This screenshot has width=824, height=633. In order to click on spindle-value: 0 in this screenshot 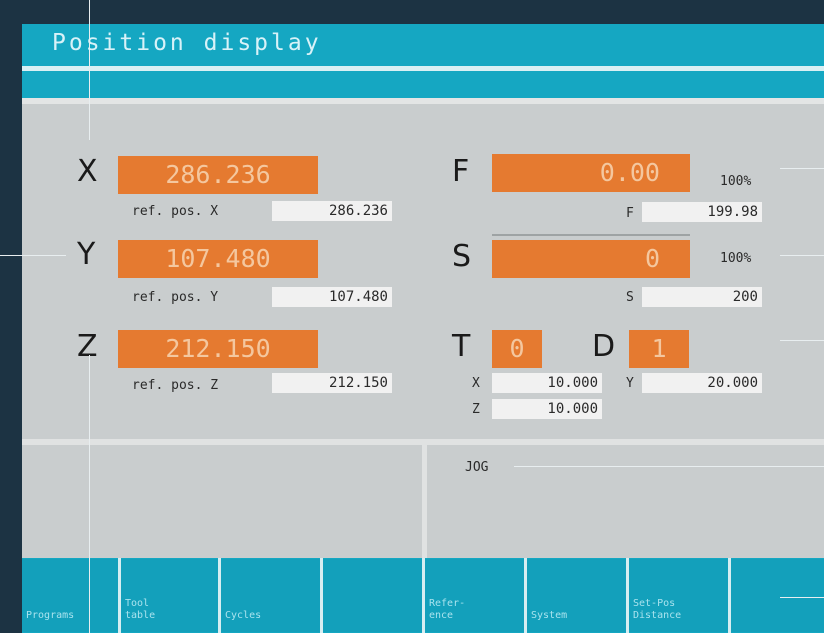, I will do `click(591, 259)`.